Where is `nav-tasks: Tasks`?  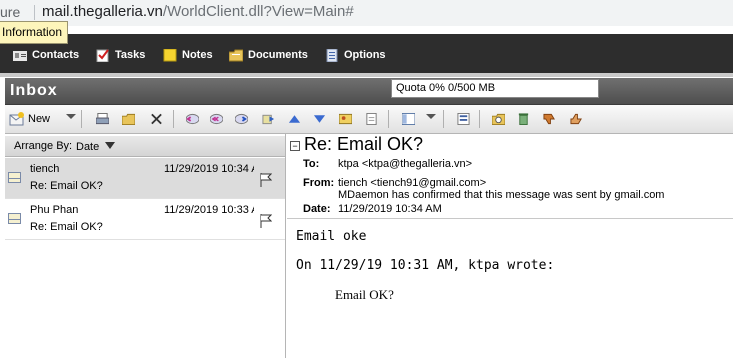
nav-tasks: Tasks is located at coordinates (120, 55).